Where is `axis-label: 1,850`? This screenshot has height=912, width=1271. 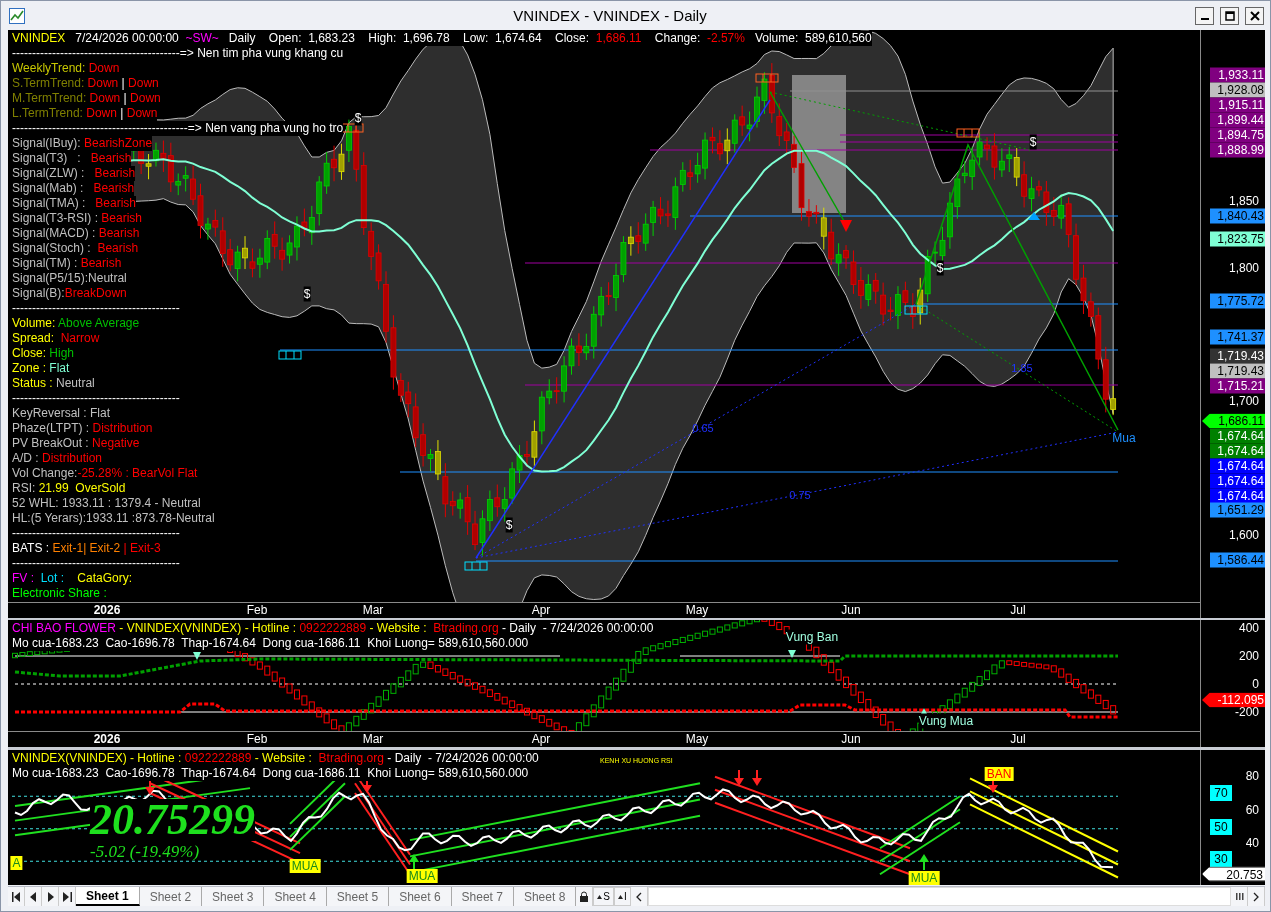
axis-label: 1,850 is located at coordinates (1243, 201).